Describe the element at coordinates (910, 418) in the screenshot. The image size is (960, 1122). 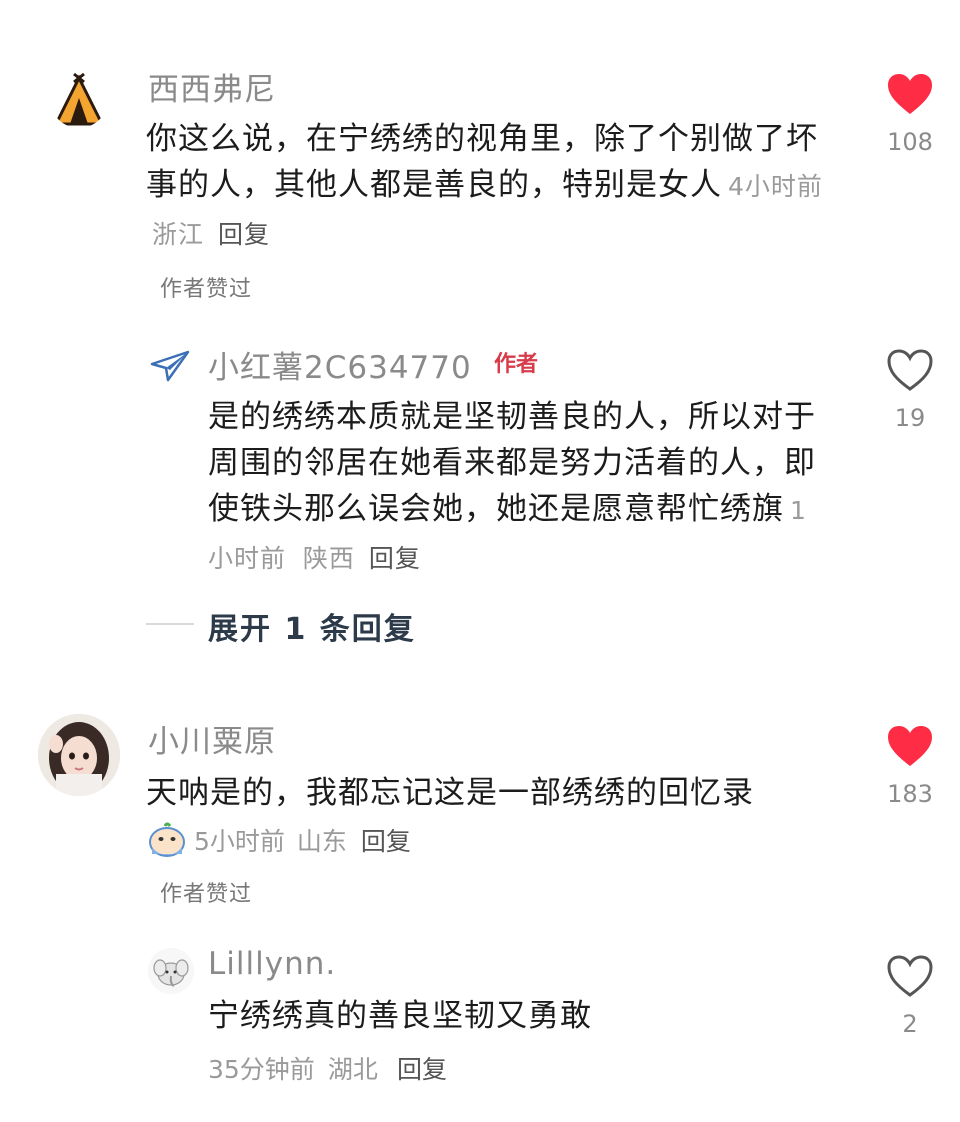
I see `like-count: 19` at that location.